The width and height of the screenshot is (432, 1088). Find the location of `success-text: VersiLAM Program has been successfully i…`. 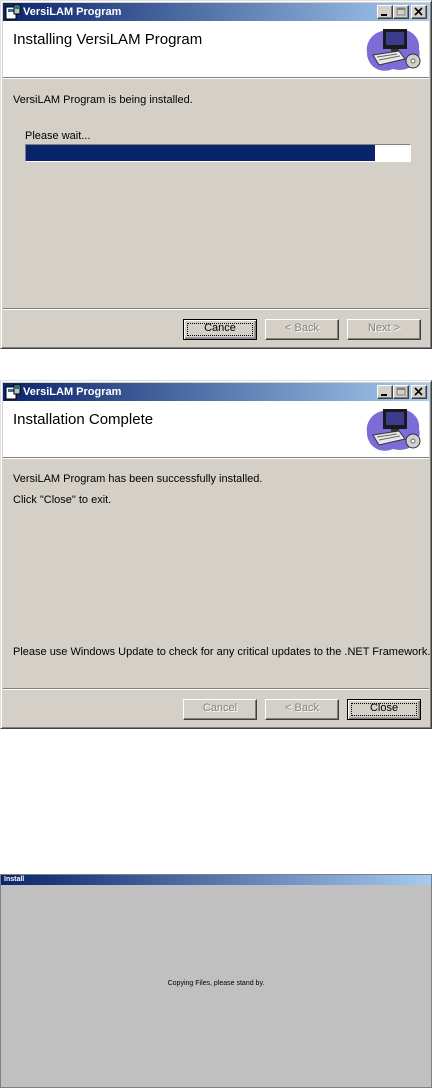

success-text: VersiLAM Program has been successfully i… is located at coordinates (138, 479).